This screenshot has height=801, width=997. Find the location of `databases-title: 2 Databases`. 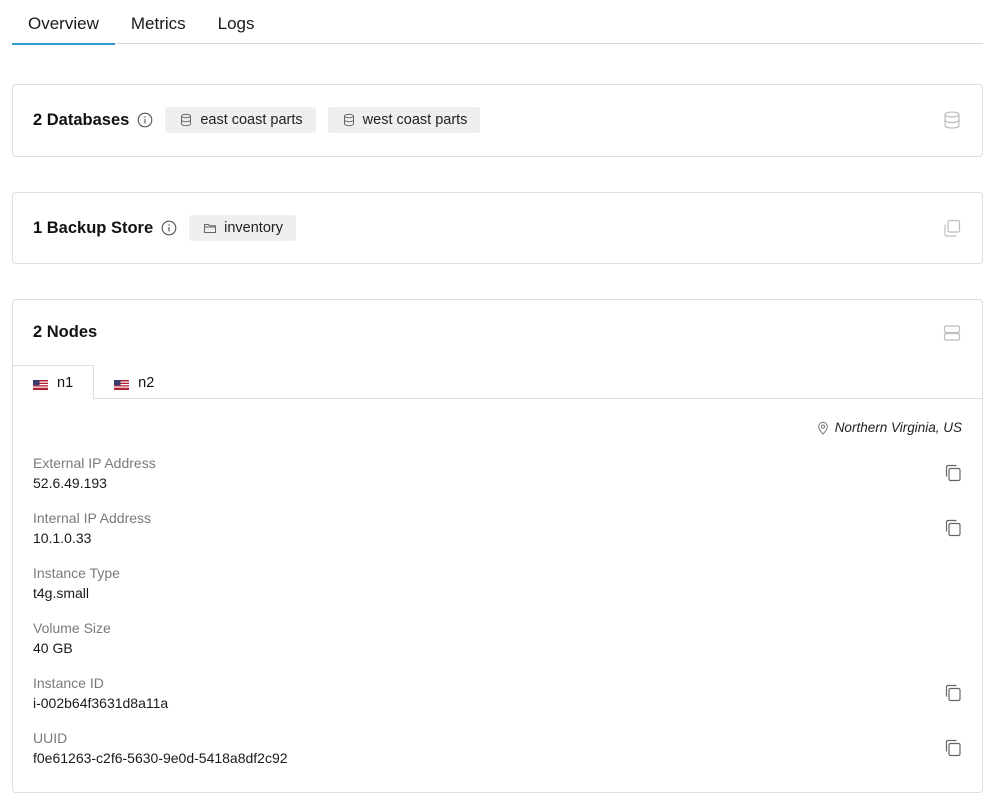

databases-title: 2 Databases is located at coordinates (81, 119).